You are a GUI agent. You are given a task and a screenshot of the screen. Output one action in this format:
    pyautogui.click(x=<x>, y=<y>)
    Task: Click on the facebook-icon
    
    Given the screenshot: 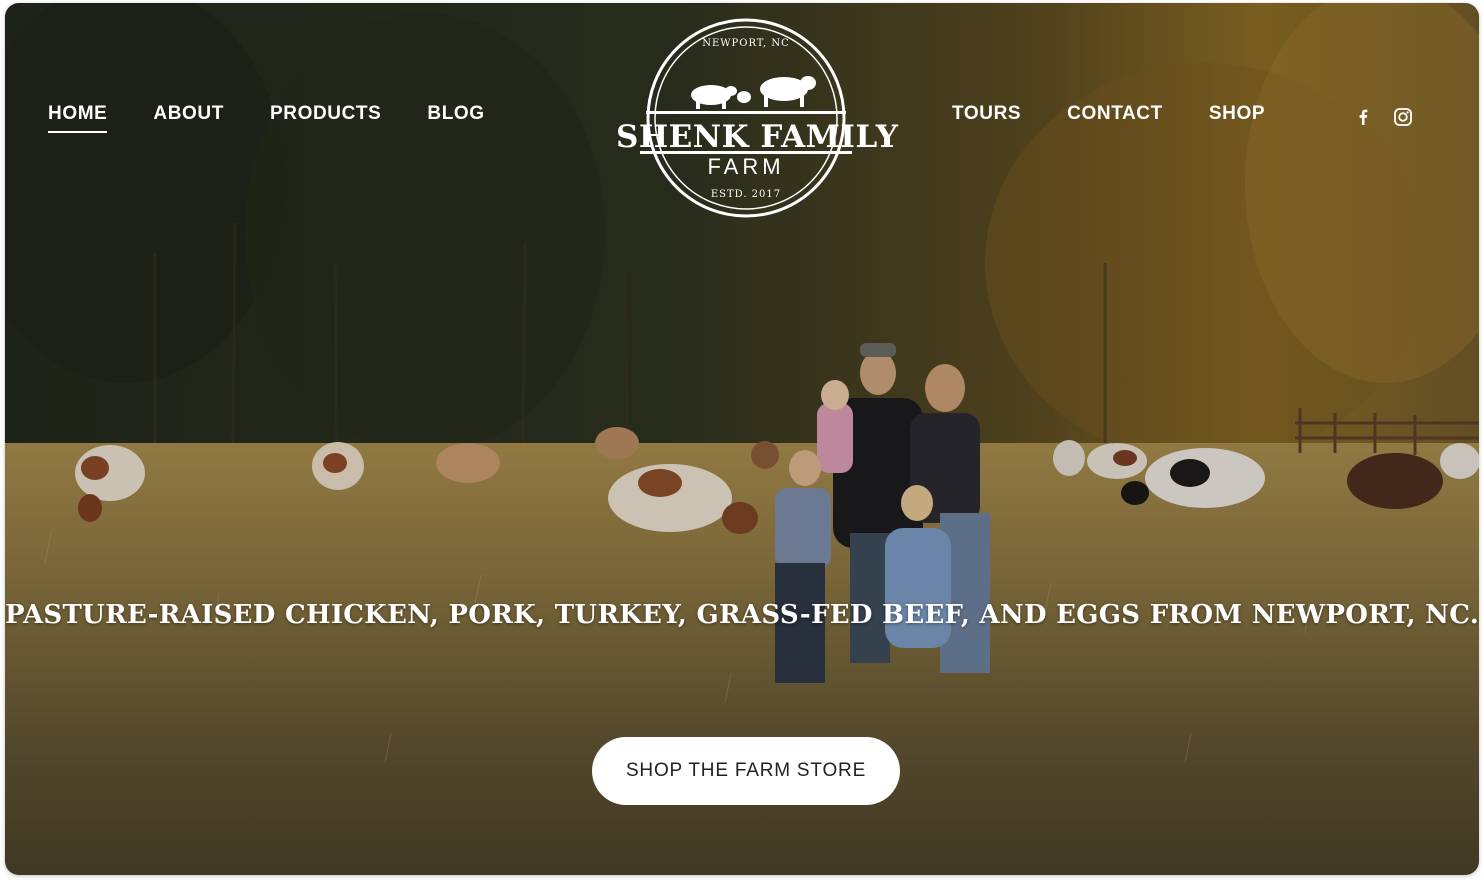 What is the action you would take?
    pyautogui.click(x=1363, y=117)
    